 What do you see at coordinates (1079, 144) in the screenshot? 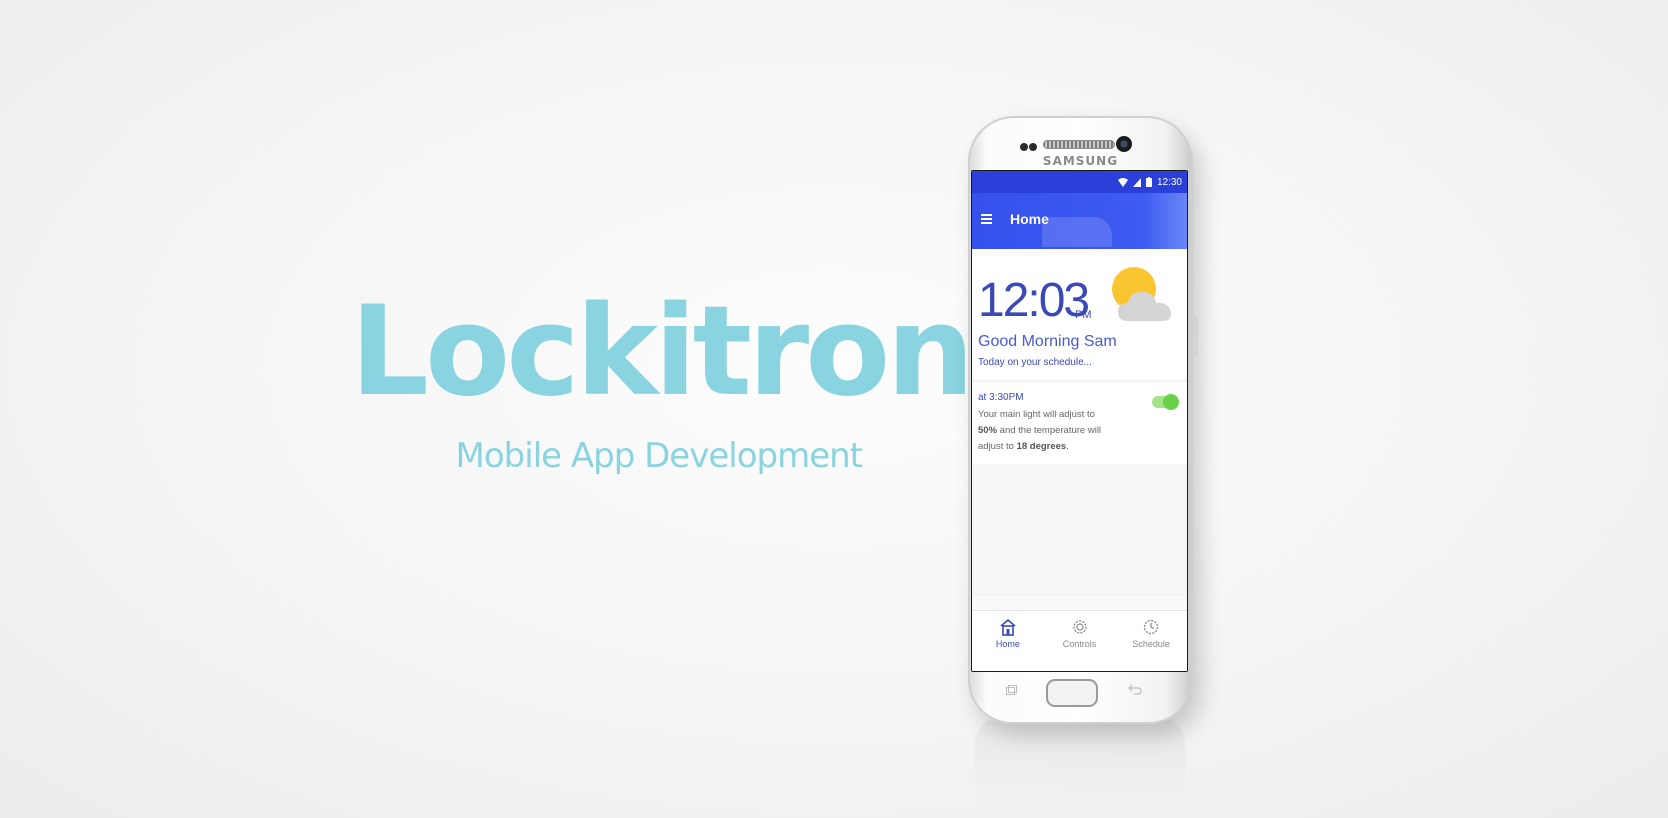
I see `earpiece-speaker` at bounding box center [1079, 144].